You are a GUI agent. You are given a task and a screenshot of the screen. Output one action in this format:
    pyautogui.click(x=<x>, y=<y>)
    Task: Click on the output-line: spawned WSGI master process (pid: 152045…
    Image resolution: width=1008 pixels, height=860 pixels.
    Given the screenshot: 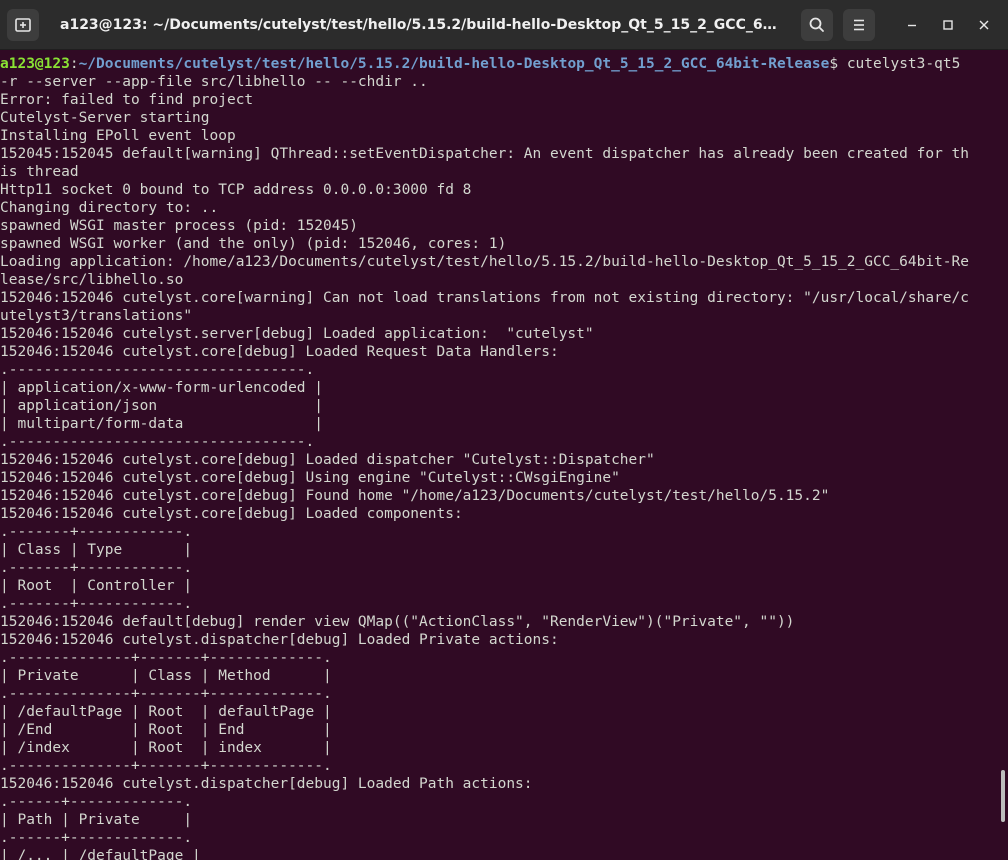 What is the action you would take?
    pyautogui.click(x=179, y=226)
    